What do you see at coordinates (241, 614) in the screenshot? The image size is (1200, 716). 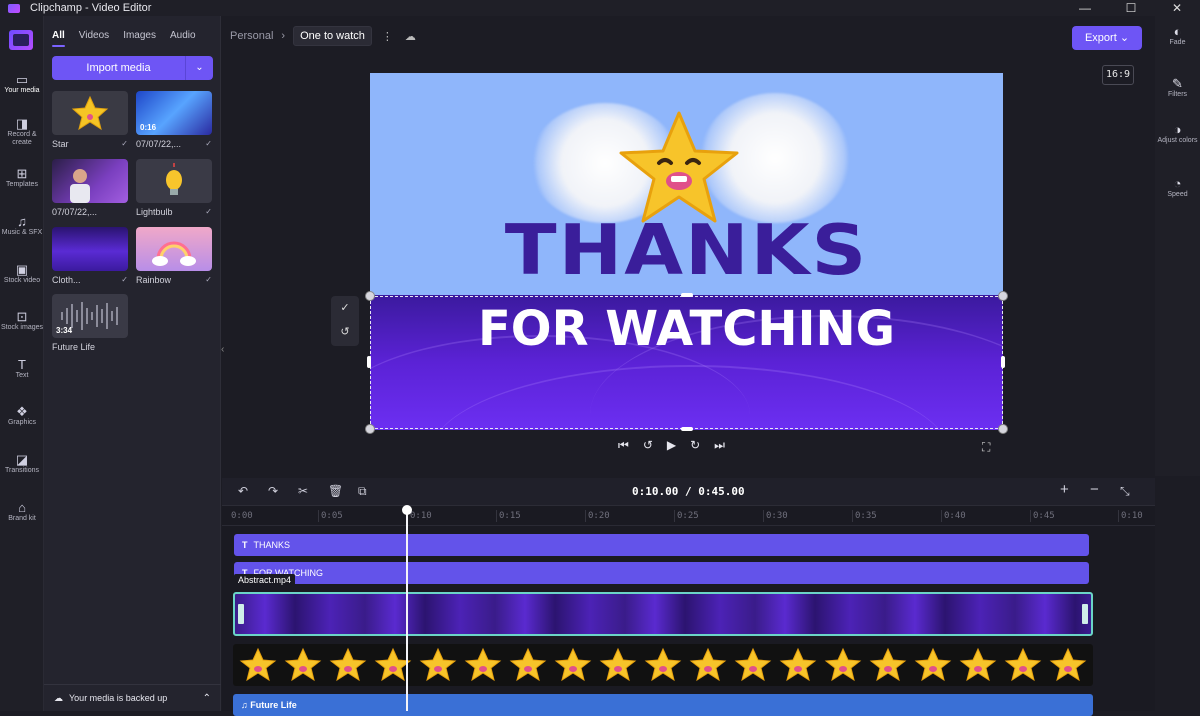 I see `trim-handle-left` at bounding box center [241, 614].